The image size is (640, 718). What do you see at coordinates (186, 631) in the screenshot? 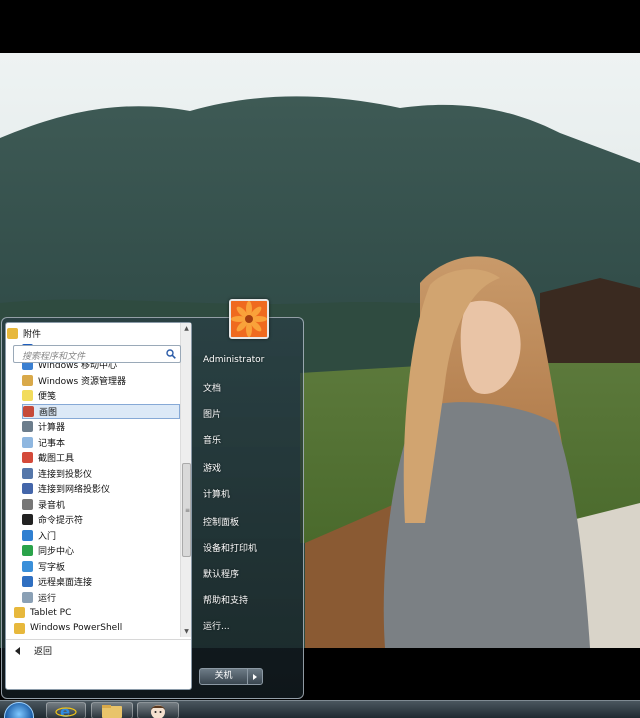
I see `scroll-down-icon: ▼` at bounding box center [186, 631].